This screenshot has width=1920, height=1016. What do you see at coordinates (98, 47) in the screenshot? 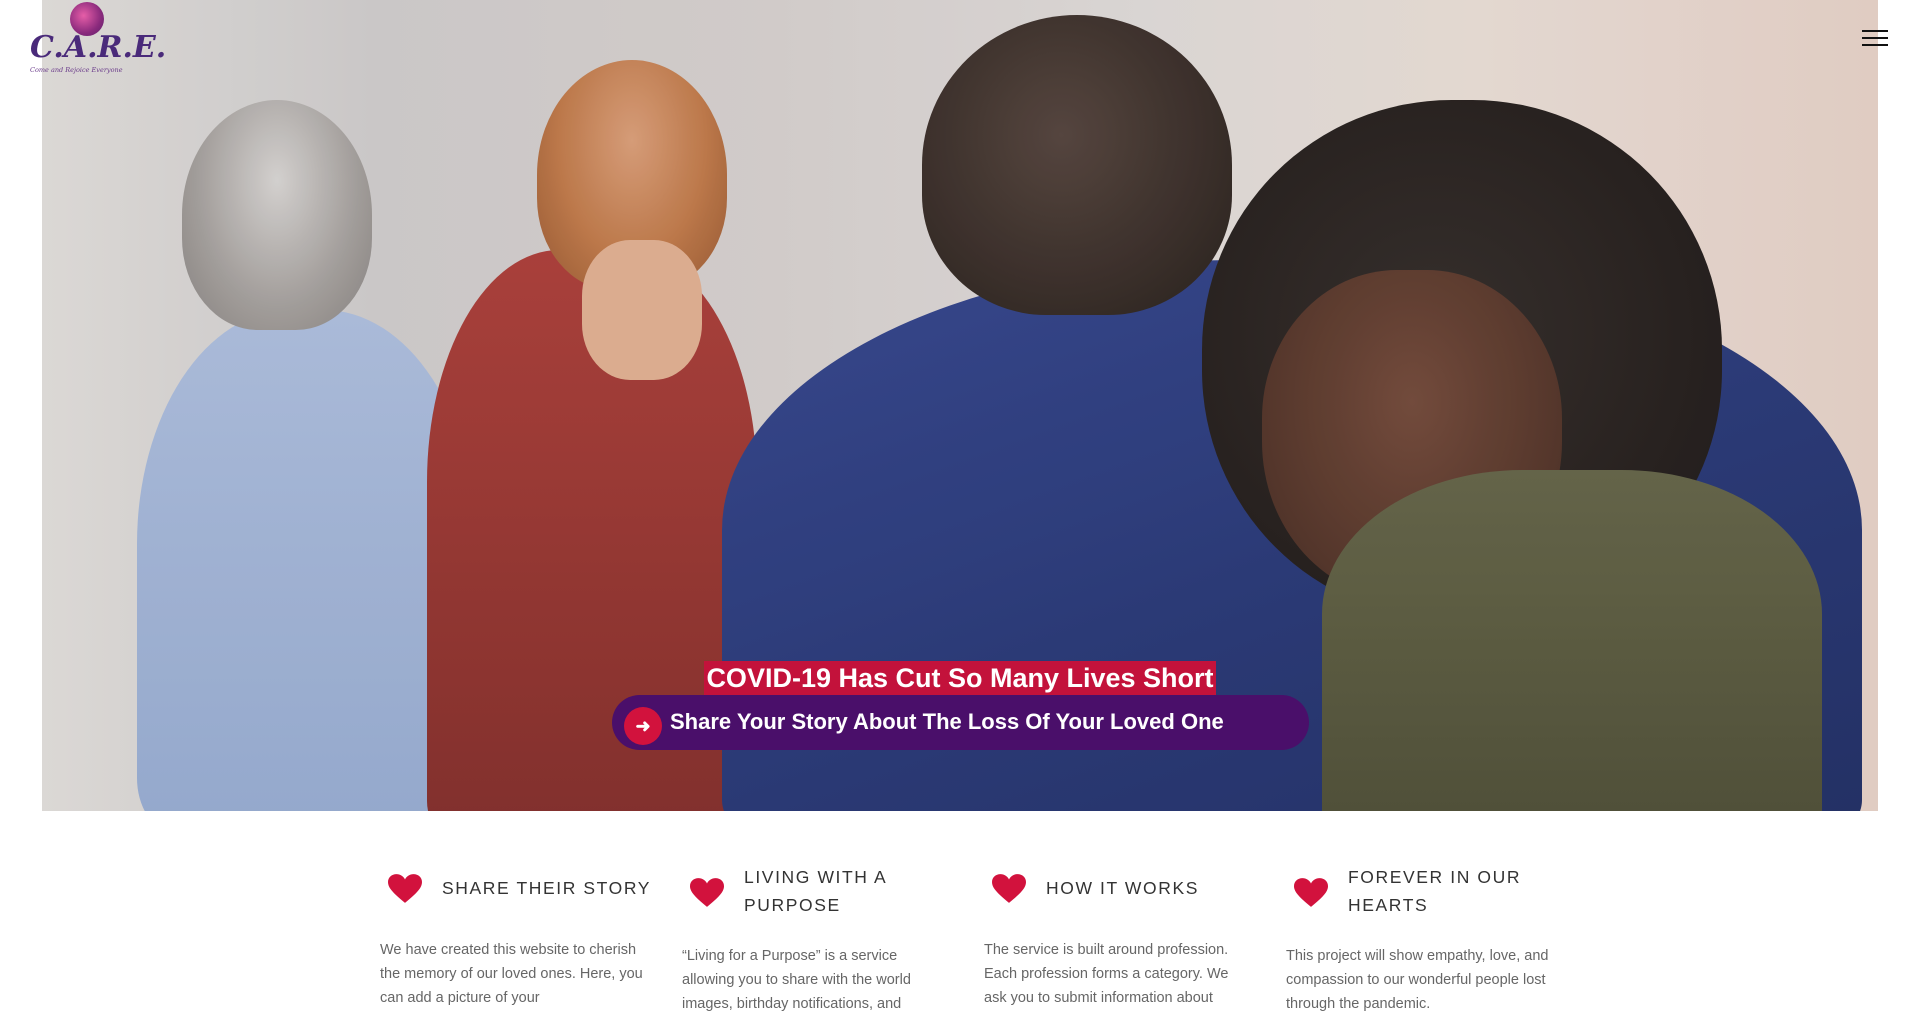
I see `logo-wordmark: C.A.R.E.` at bounding box center [98, 47].